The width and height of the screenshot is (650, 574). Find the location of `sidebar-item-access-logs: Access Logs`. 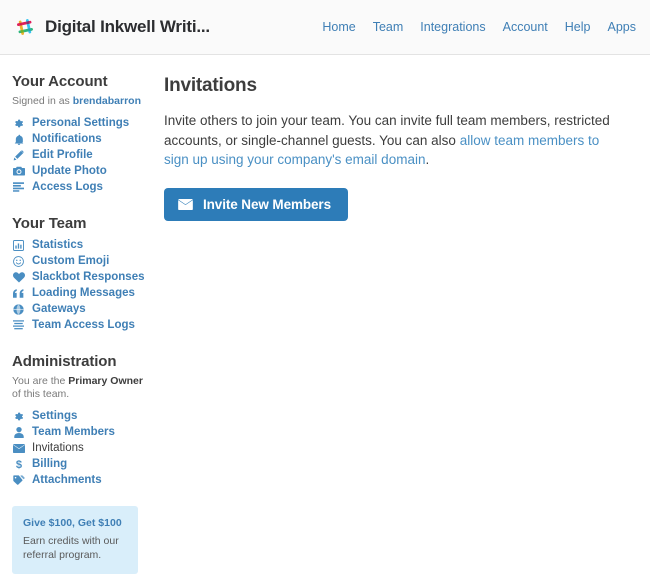

sidebar-item-access-logs: Access Logs is located at coordinates (81, 187).